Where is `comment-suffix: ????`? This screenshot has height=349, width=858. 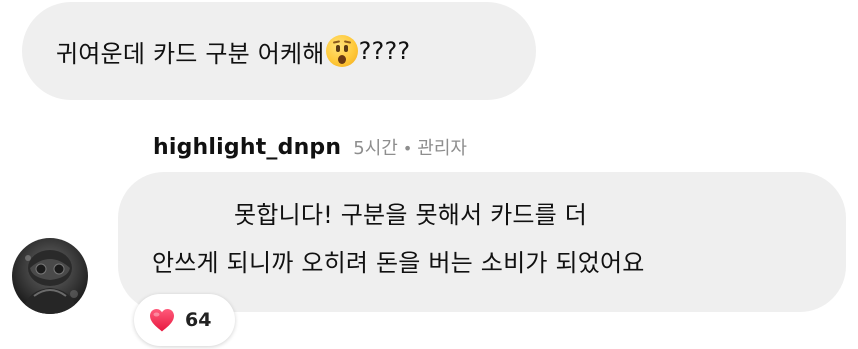 comment-suffix: ???? is located at coordinates (384, 51).